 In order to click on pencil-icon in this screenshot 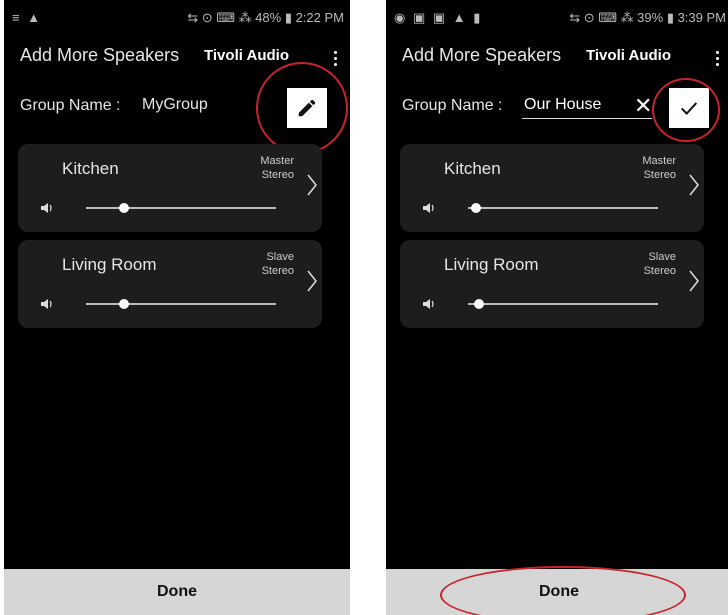, I will do `click(307, 108)`.